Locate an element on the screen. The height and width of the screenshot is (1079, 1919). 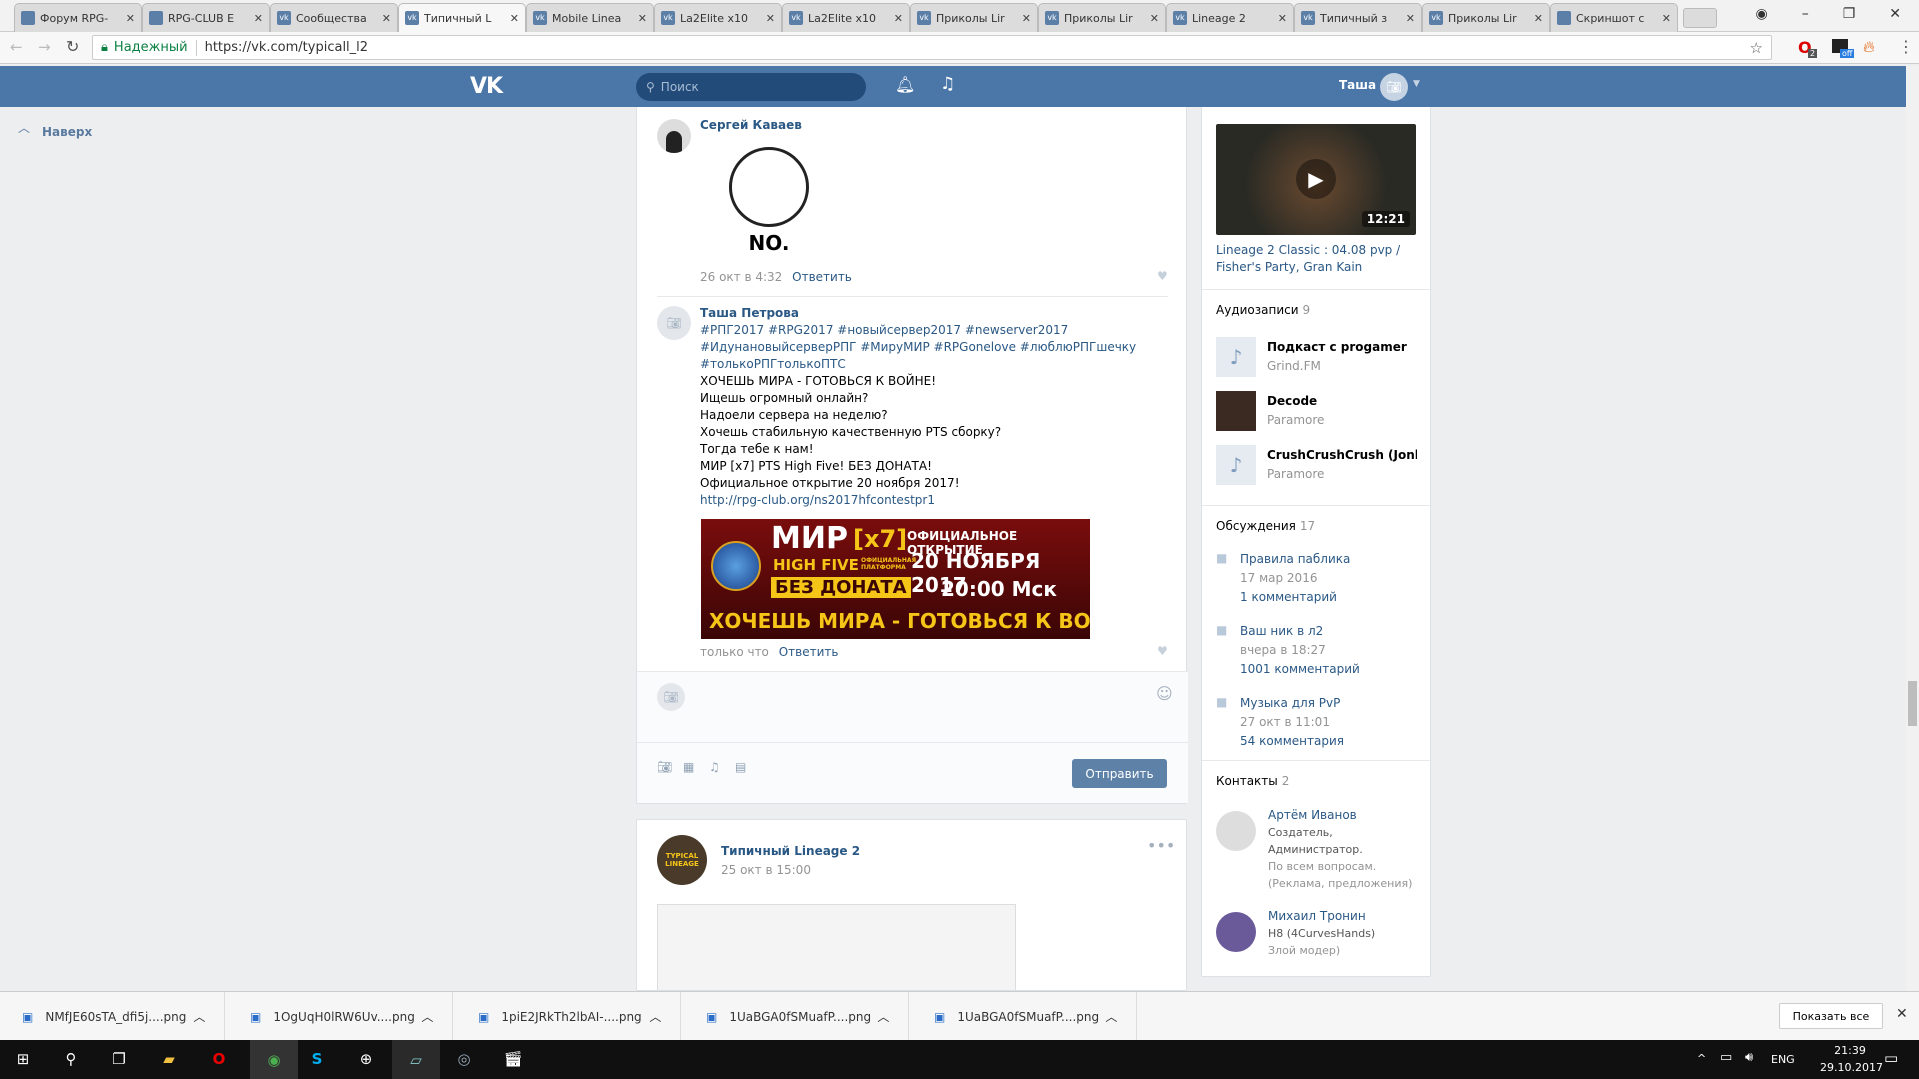
external-link: http://rpg-club.org/ns2017hfcontestpr1 is located at coordinates (918, 500).